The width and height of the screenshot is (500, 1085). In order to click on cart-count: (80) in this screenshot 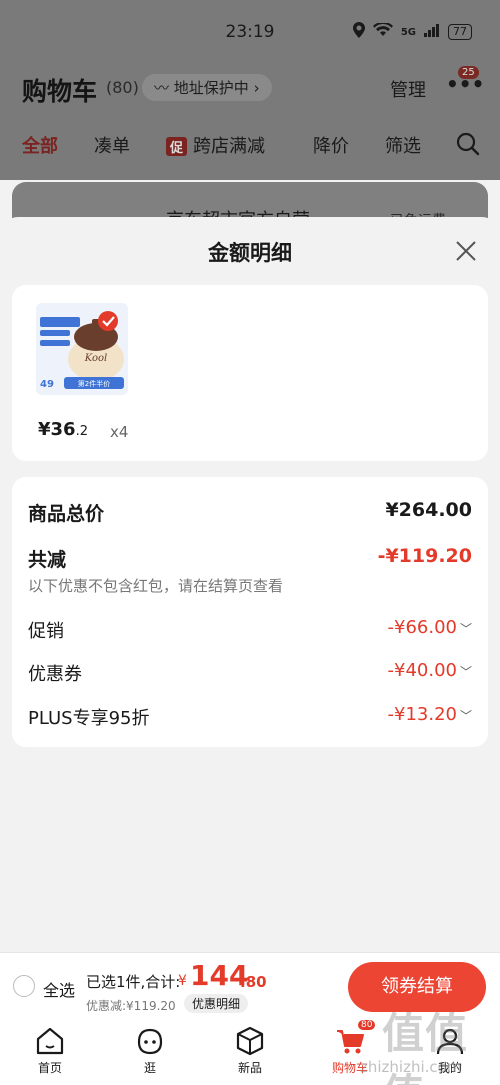, I will do `click(122, 87)`.